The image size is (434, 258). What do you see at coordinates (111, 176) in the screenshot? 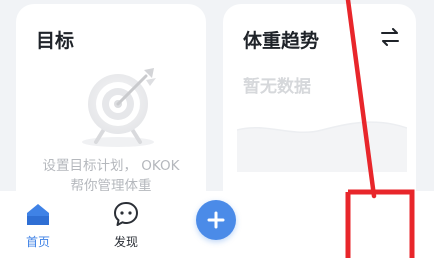
I see `goal-empty-hint: 设置目标计划， OKOK 帮你管理体重` at bounding box center [111, 176].